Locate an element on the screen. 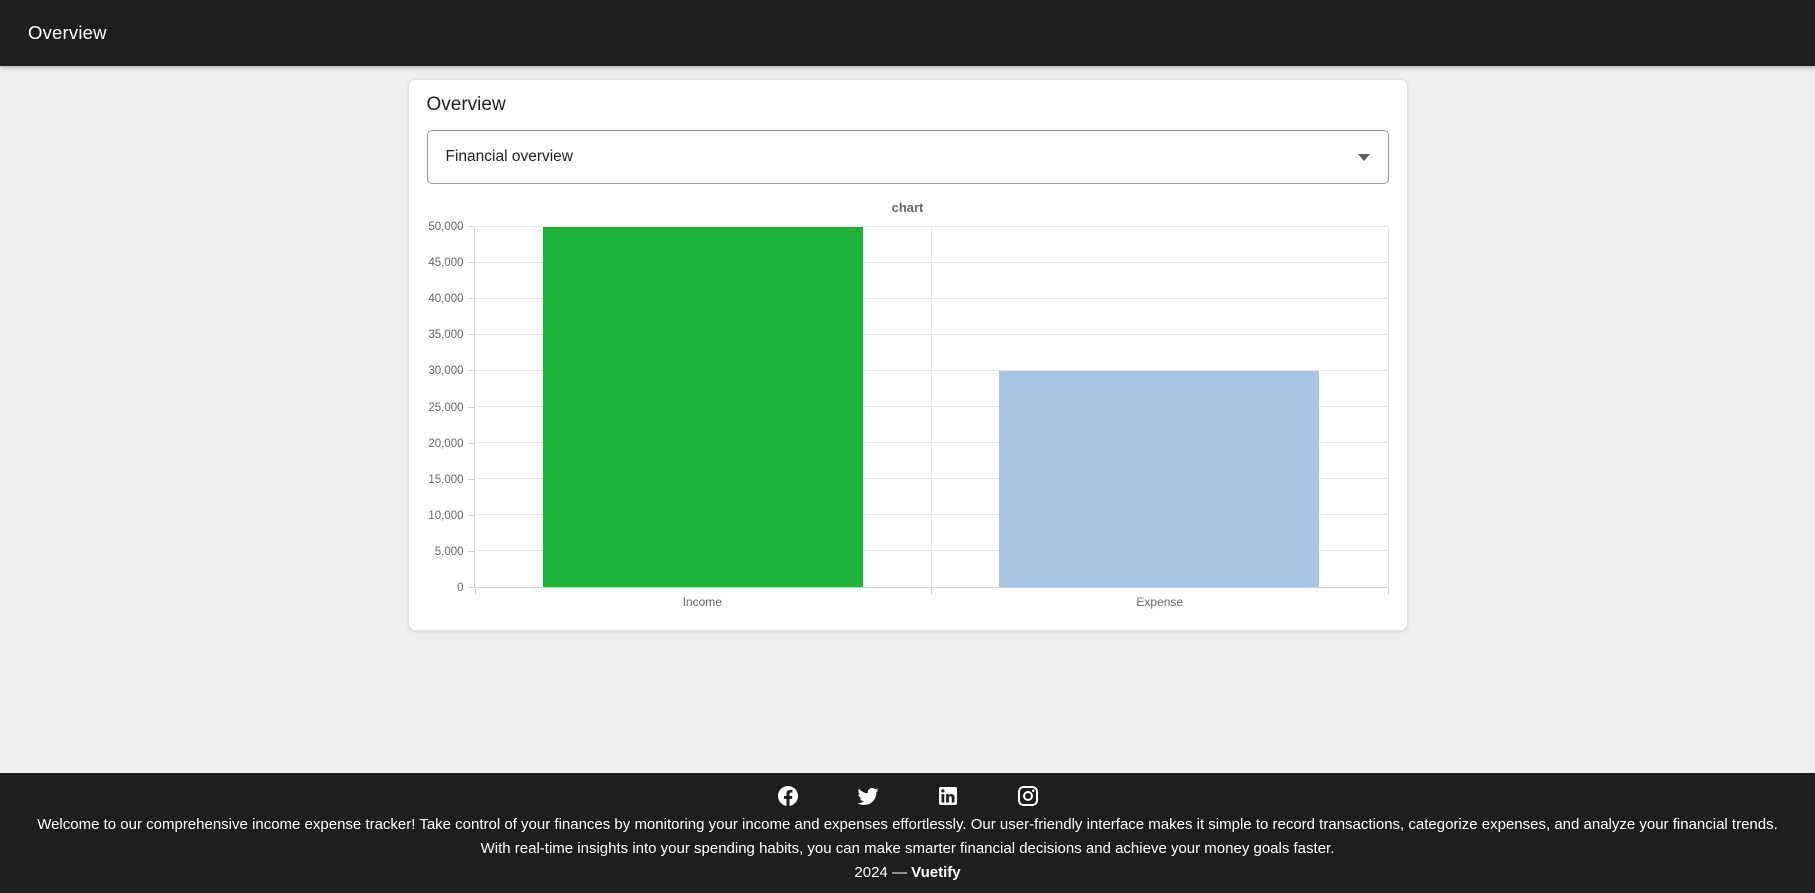 The width and height of the screenshot is (1815, 893). y-tick-label: 5,000 is located at coordinates (449, 551).